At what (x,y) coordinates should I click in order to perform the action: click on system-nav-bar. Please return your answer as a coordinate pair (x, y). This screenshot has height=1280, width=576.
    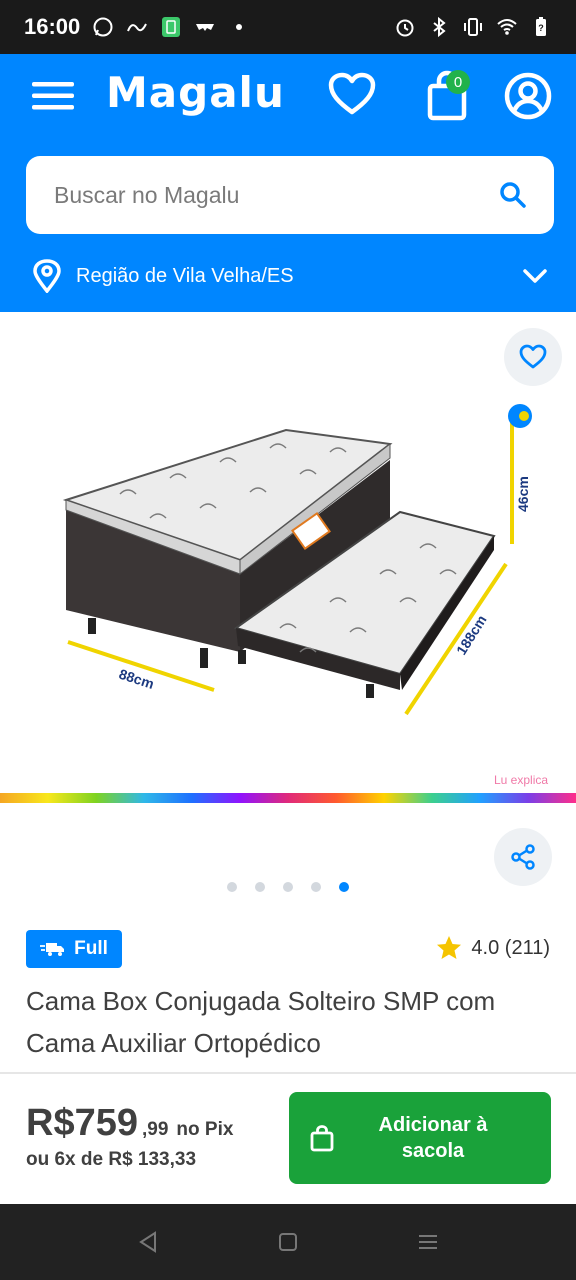
    Looking at the image, I should click on (288, 1242).